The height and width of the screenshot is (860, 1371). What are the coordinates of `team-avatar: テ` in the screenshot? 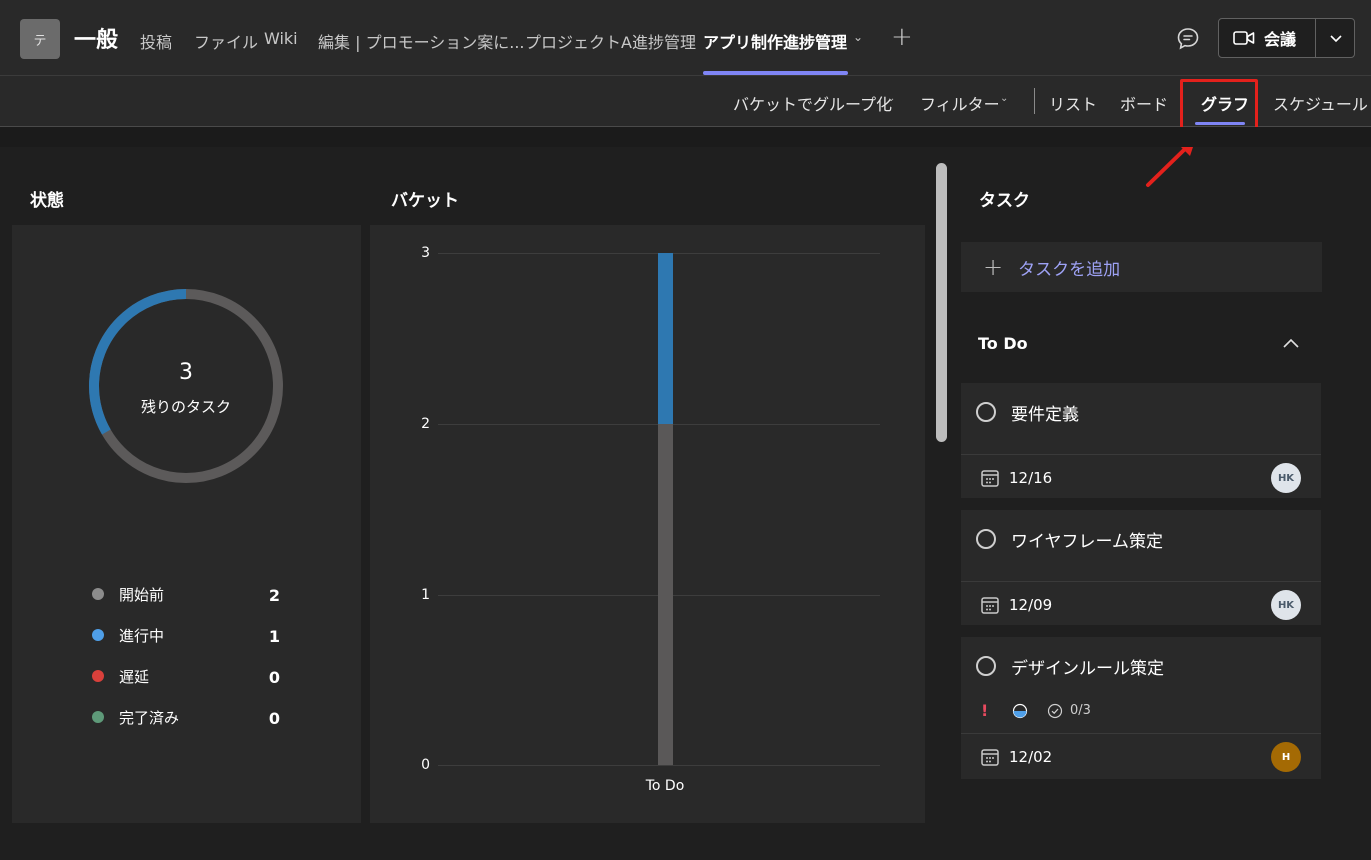 It's located at (40, 39).